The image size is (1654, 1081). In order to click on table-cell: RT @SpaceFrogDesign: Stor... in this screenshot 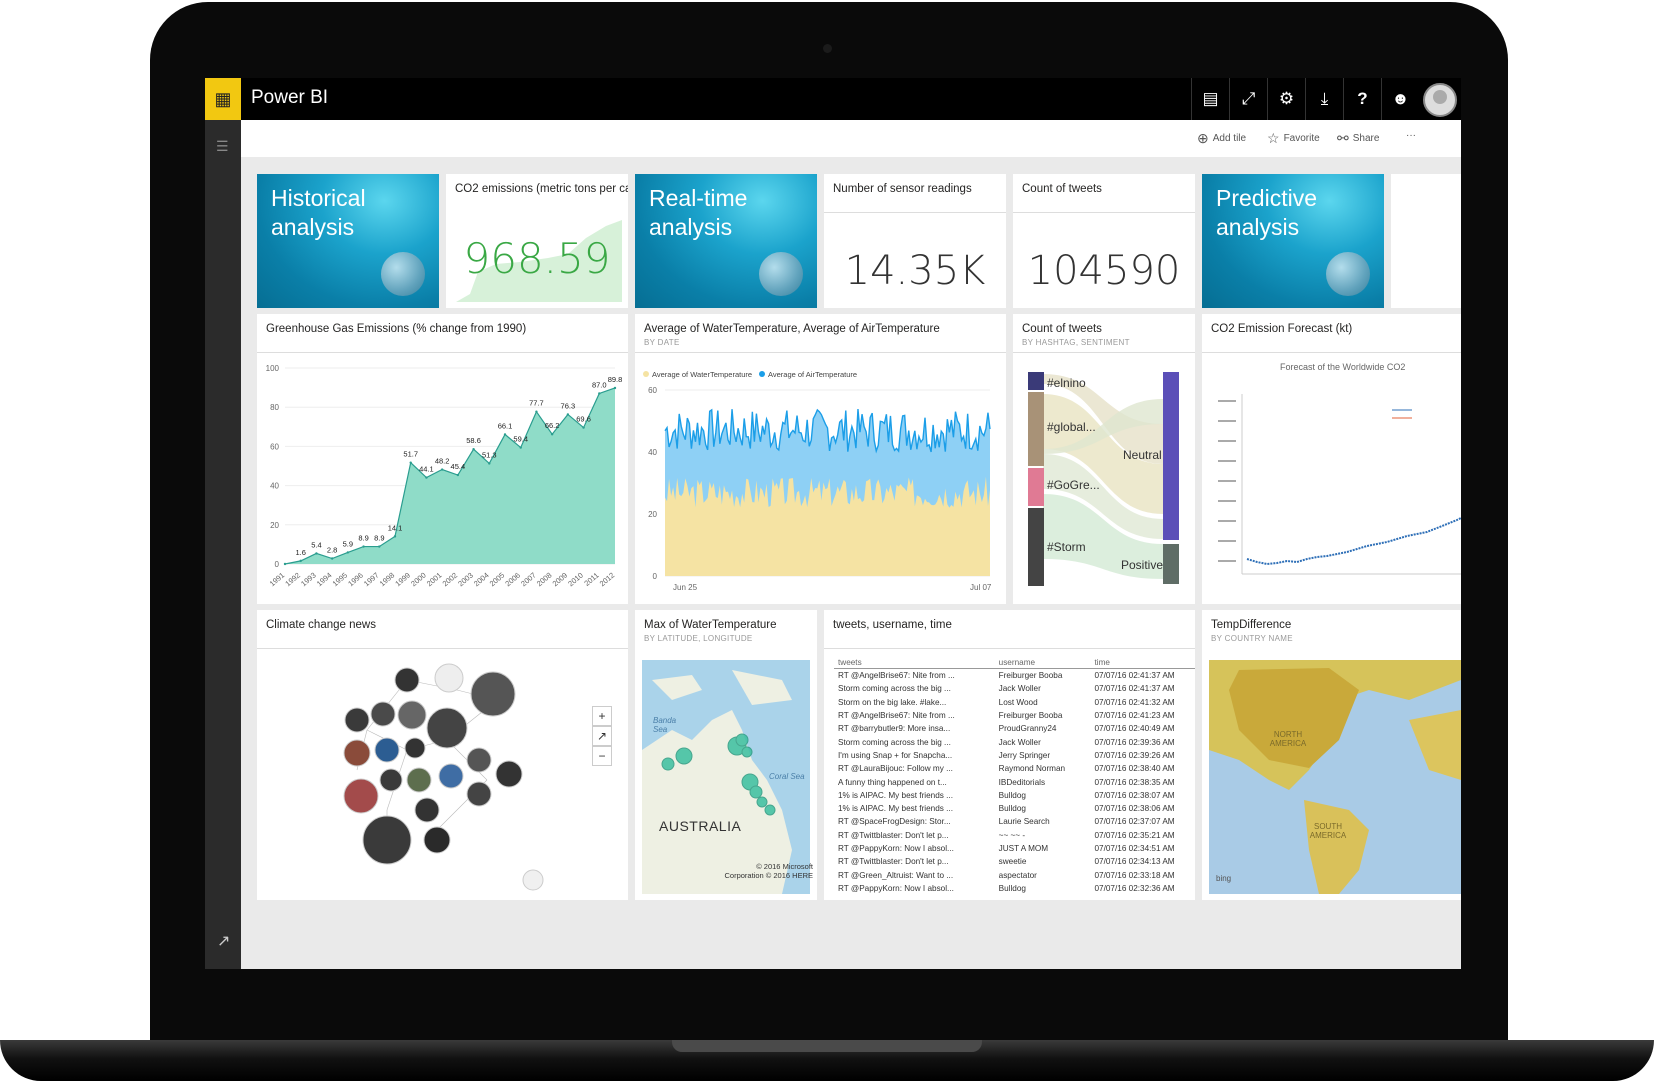, I will do `click(894, 822)`.